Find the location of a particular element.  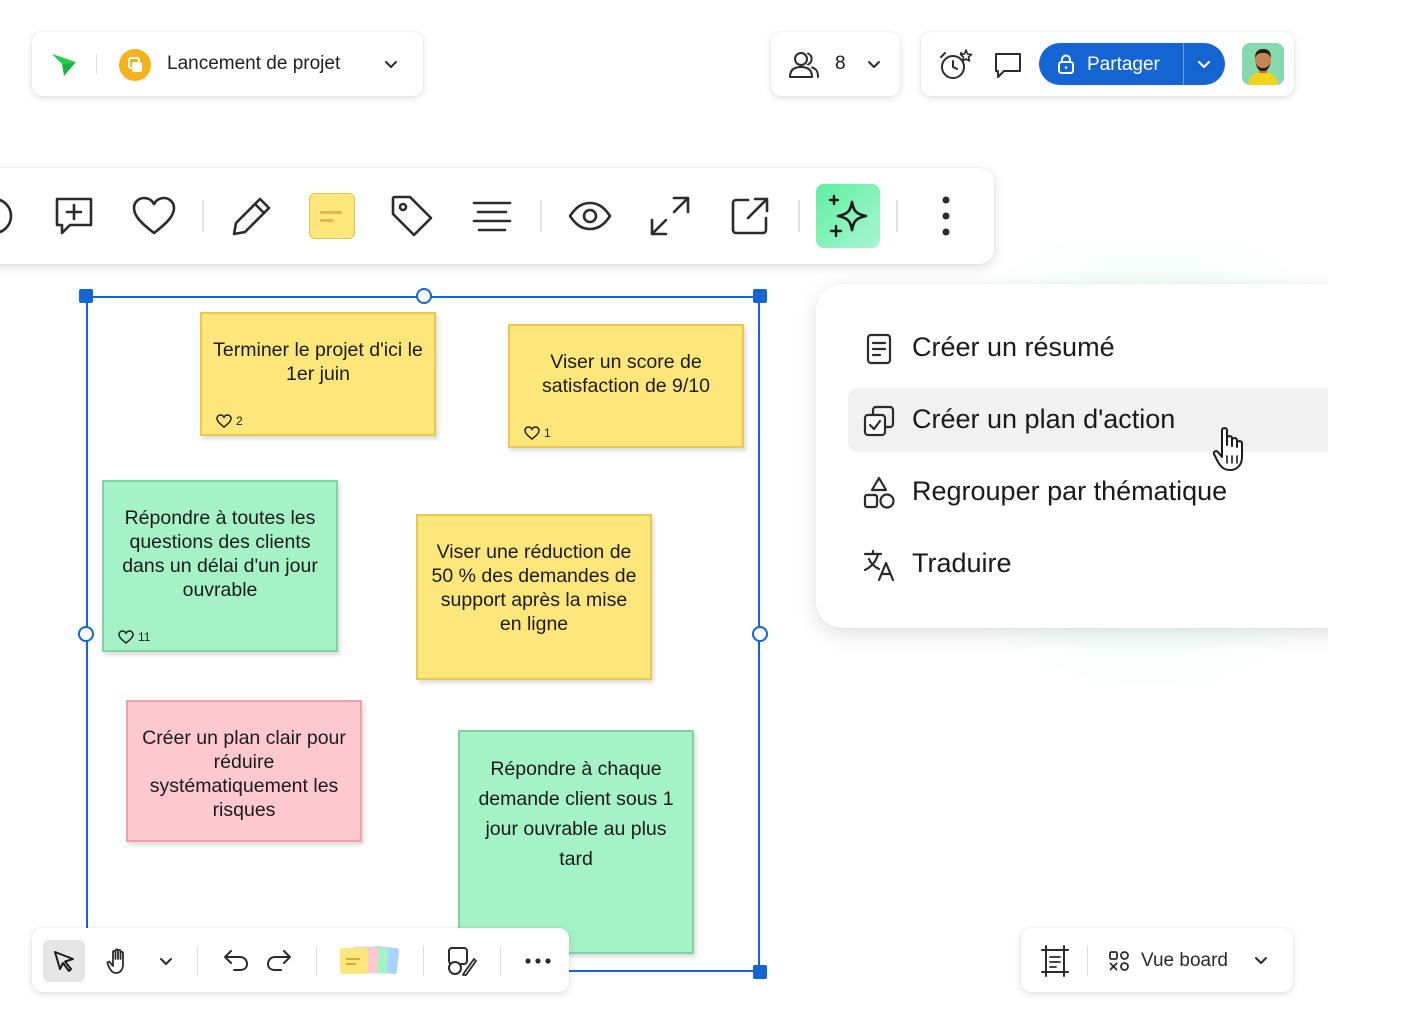

shapes-draw-icon is located at coordinates (462, 961).